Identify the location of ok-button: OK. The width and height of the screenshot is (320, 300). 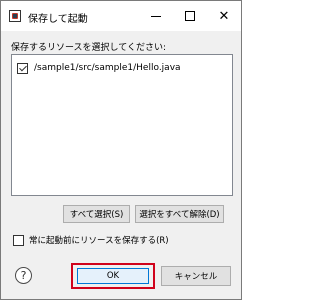
(113, 276).